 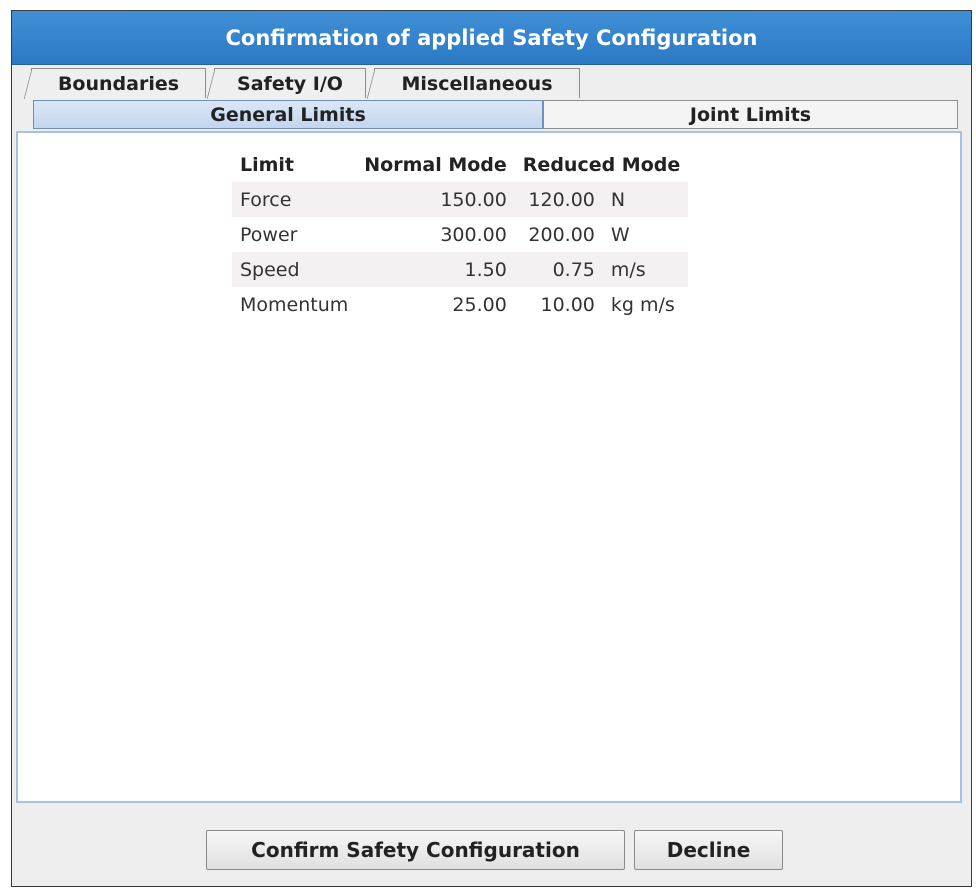 What do you see at coordinates (435, 164) in the screenshot?
I see `header-normal-mode: Normal Mode` at bounding box center [435, 164].